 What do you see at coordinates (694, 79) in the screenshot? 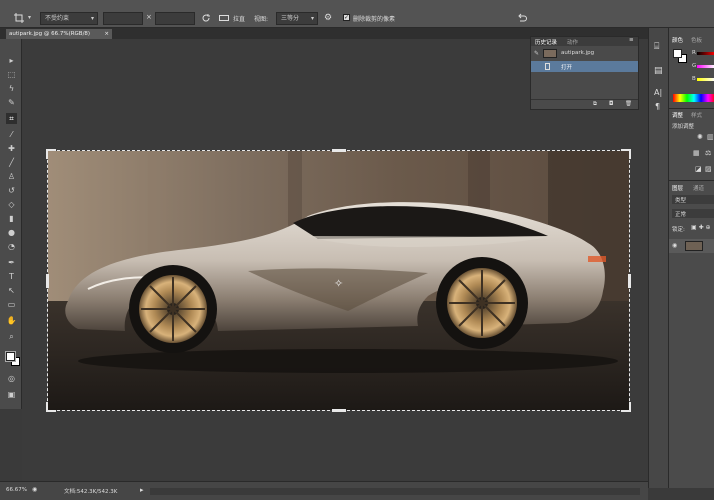
I see `channel-b-label: B` at bounding box center [694, 79].